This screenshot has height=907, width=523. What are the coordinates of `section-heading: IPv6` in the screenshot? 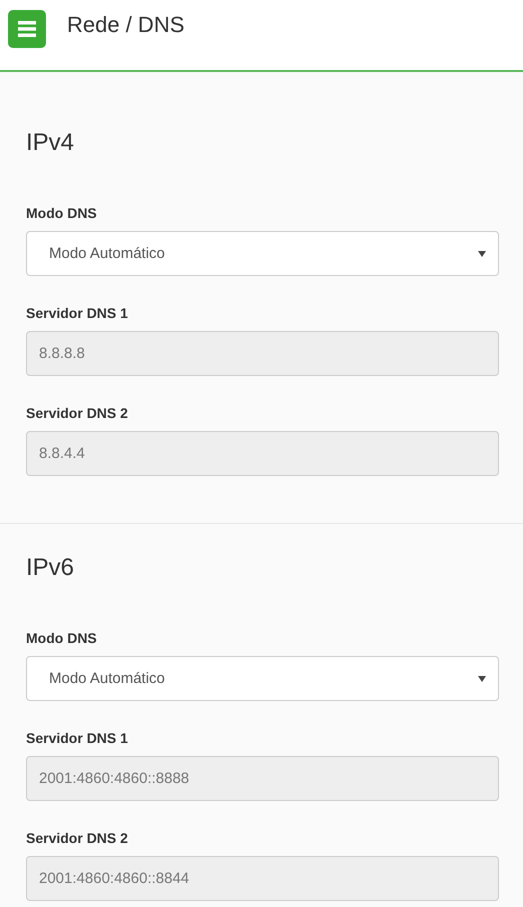 It's located at (51, 568).